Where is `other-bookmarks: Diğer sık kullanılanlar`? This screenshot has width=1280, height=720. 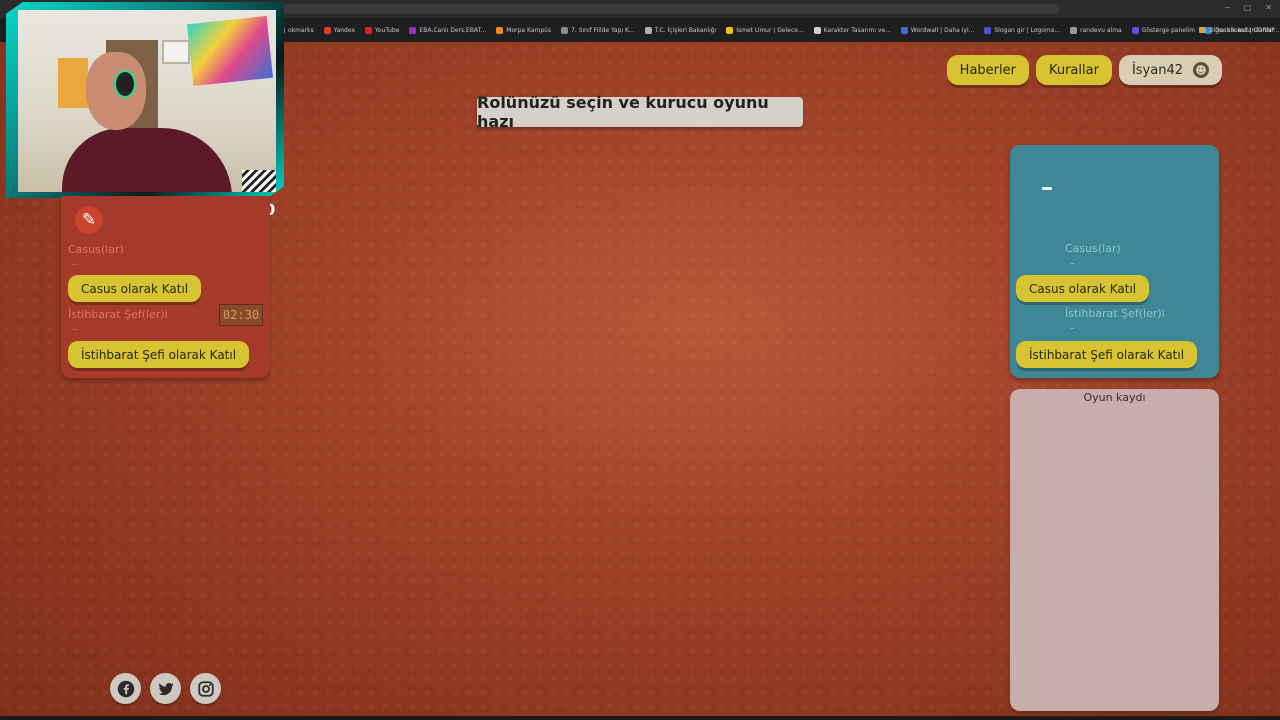
other-bookmarks: Diğer sık kullanılanlar is located at coordinates (1236, 30).